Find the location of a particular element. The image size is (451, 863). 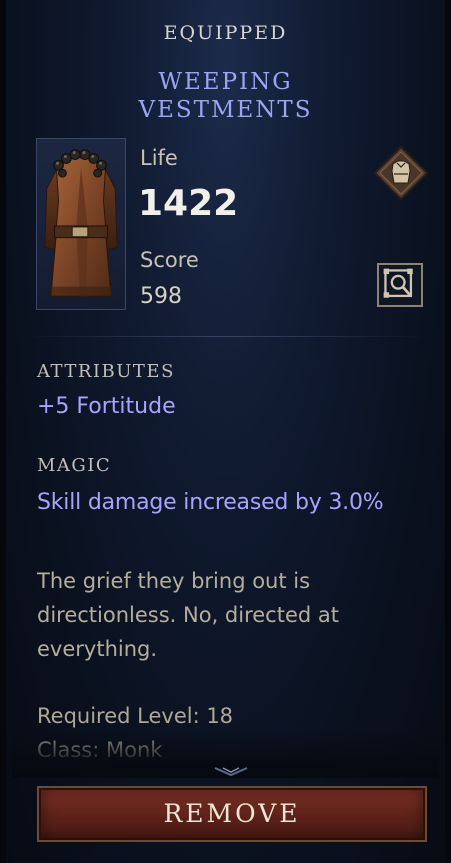

score-label: Score is located at coordinates (169, 260).